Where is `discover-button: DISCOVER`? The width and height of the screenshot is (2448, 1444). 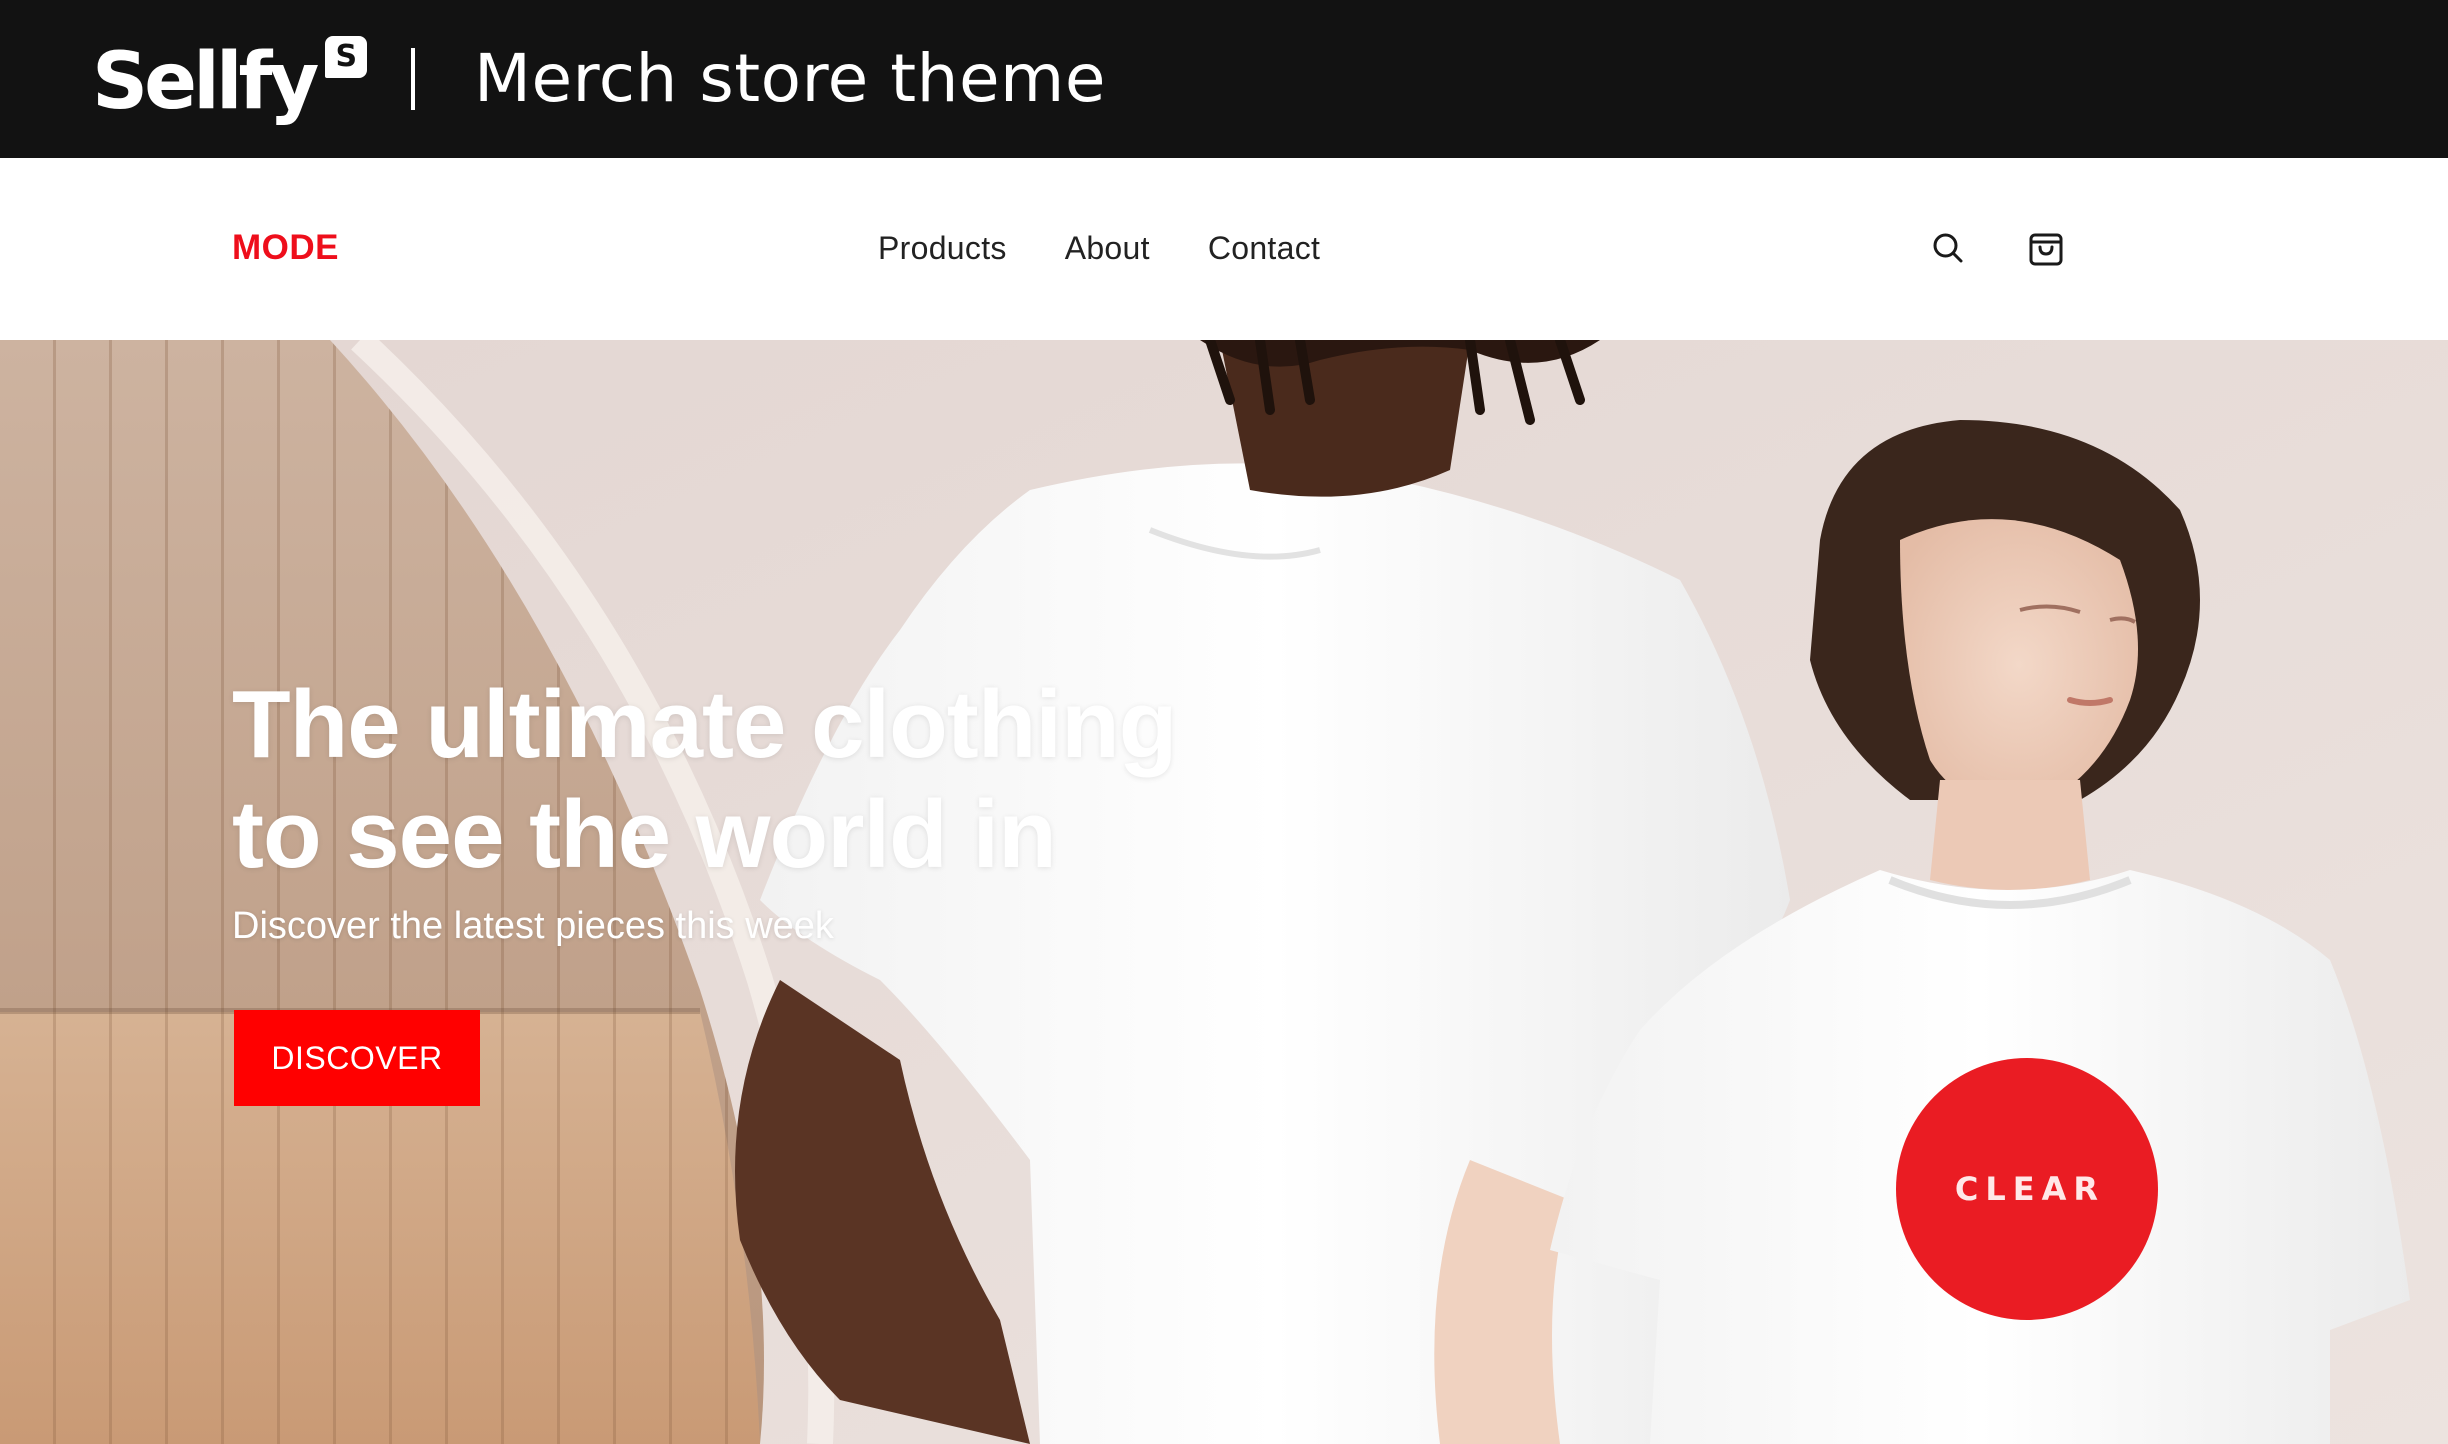 discover-button: DISCOVER is located at coordinates (357, 1058).